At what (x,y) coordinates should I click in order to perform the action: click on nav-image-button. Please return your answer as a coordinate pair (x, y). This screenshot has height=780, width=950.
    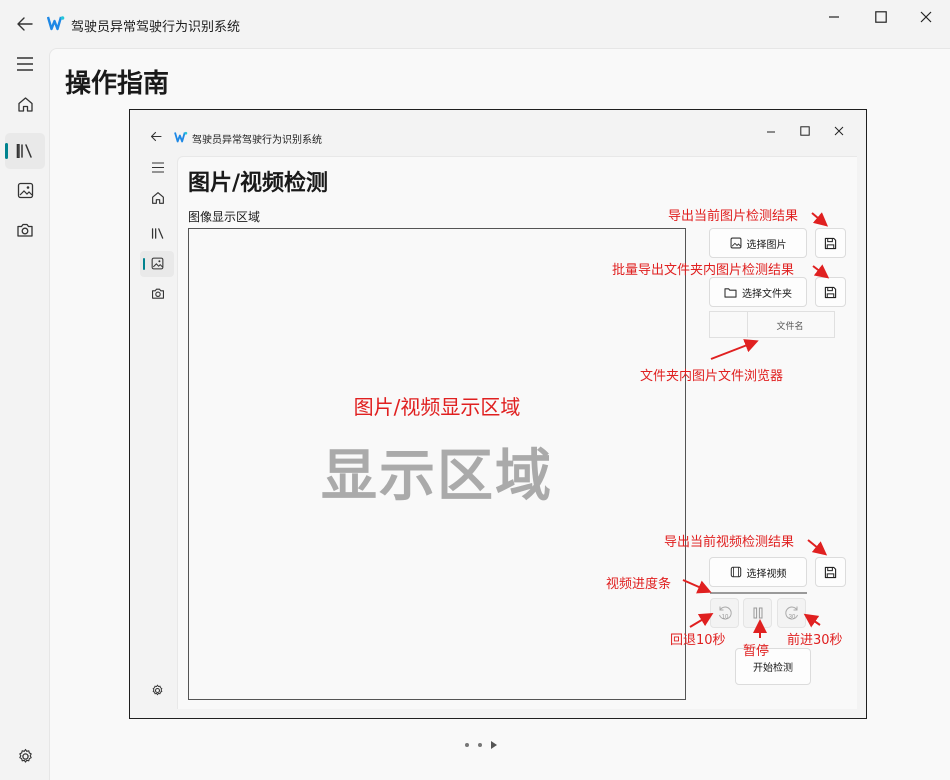
    Looking at the image, I should click on (25, 190).